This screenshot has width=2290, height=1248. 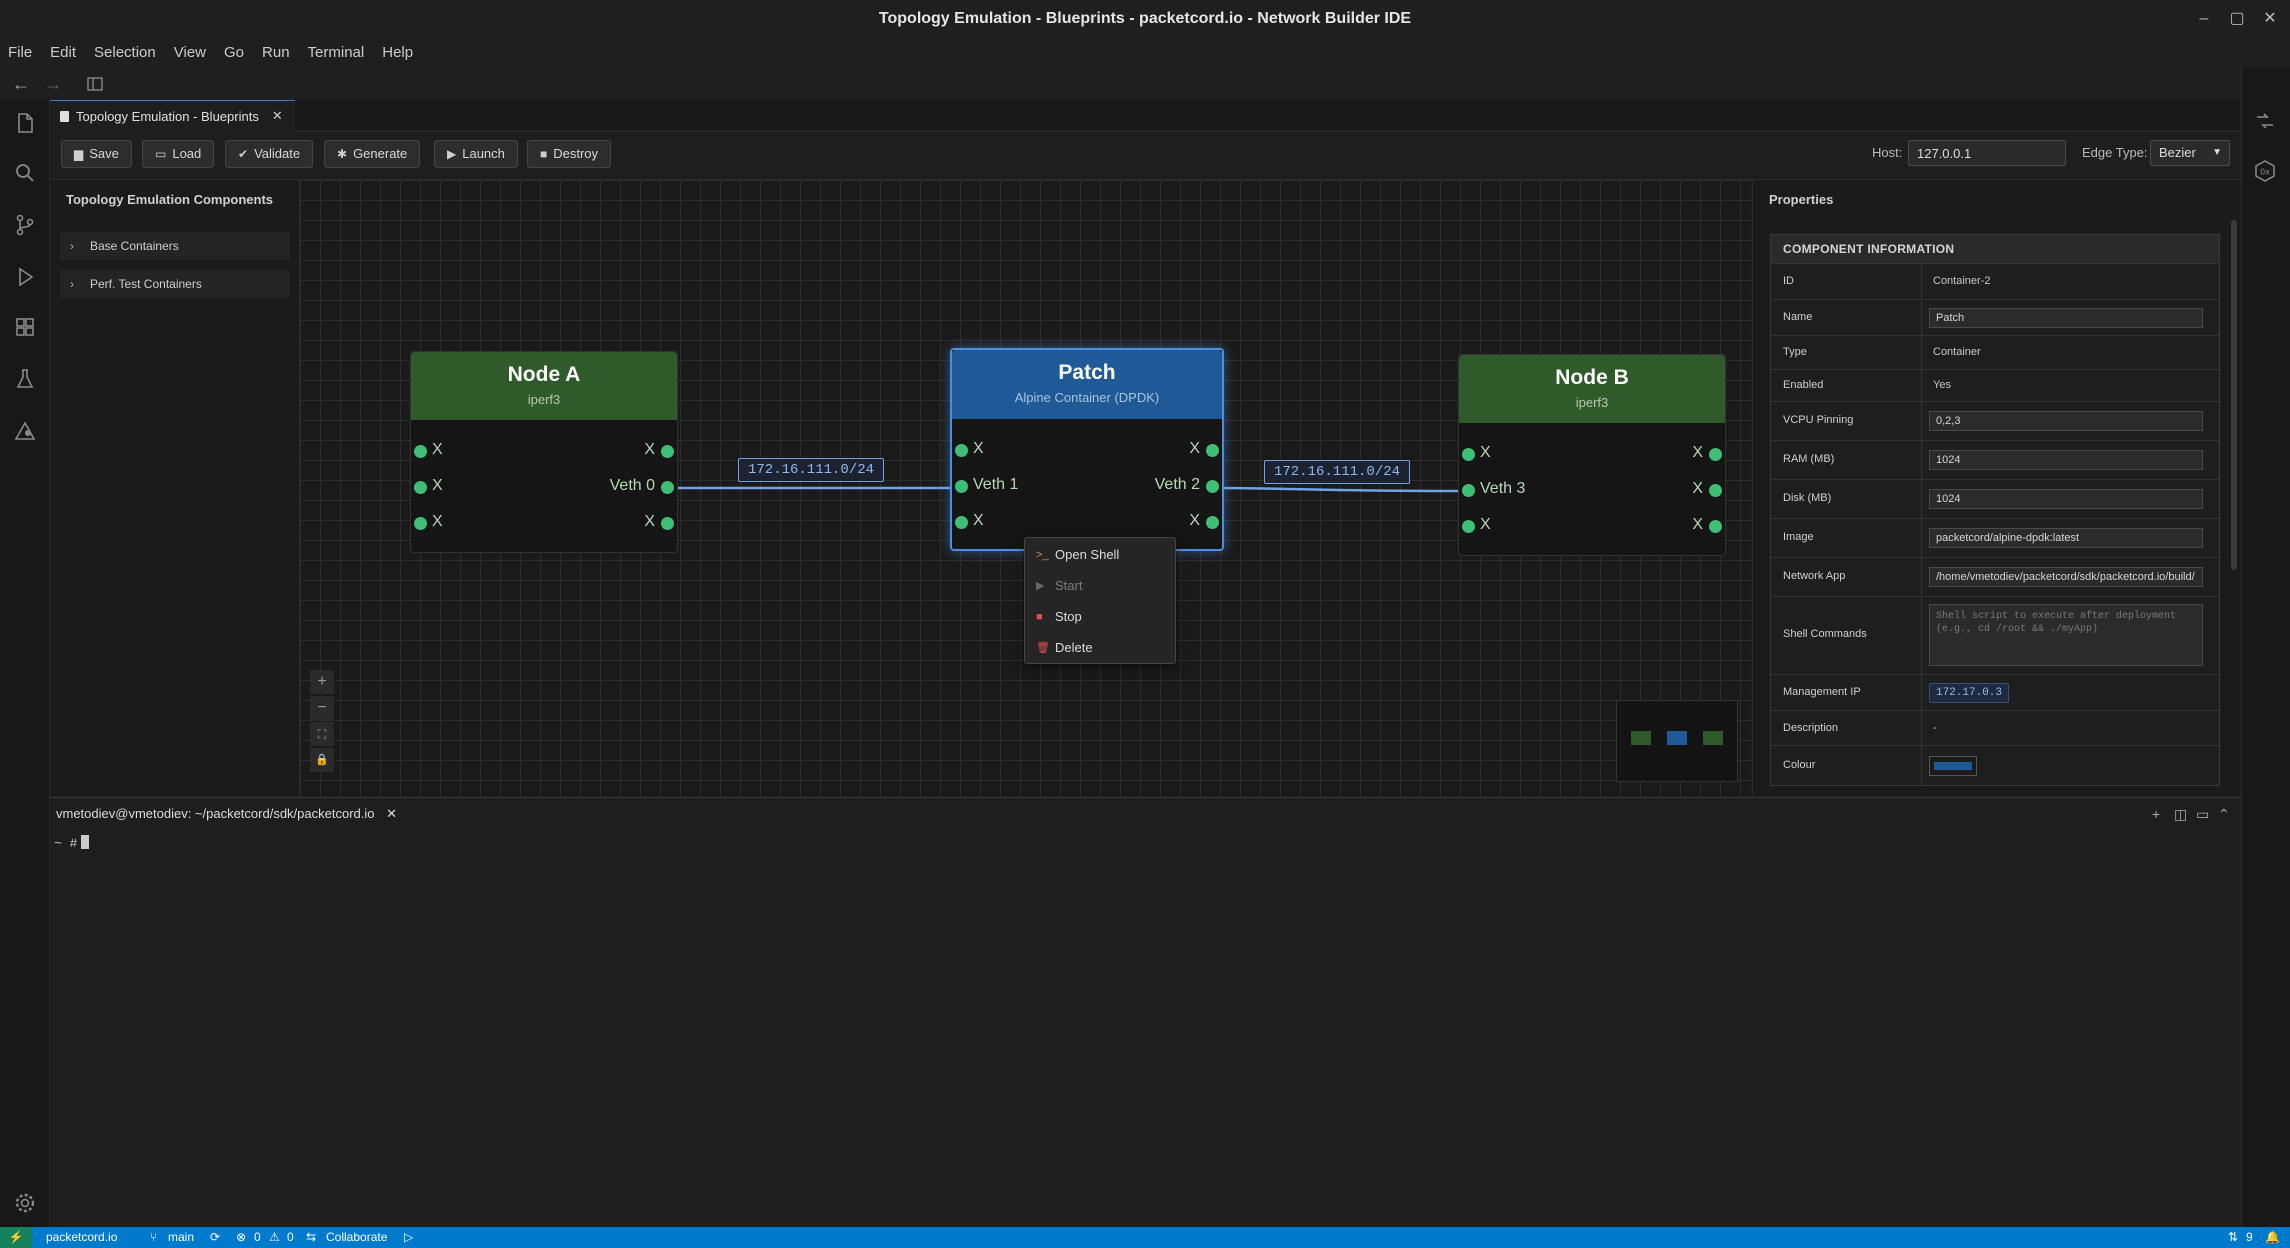 I want to click on load-button: ▭ Load, so click(x=178, y=154).